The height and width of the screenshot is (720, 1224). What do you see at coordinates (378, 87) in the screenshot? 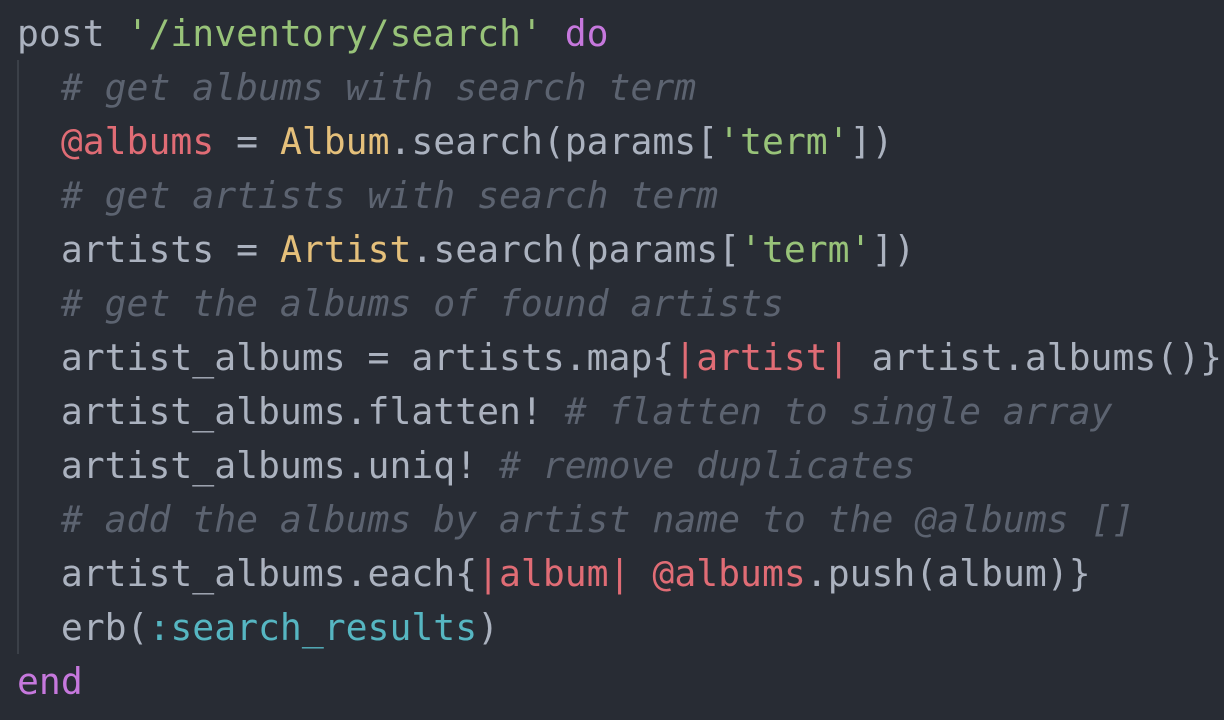
I see `comment-token: # get albums with search term` at bounding box center [378, 87].